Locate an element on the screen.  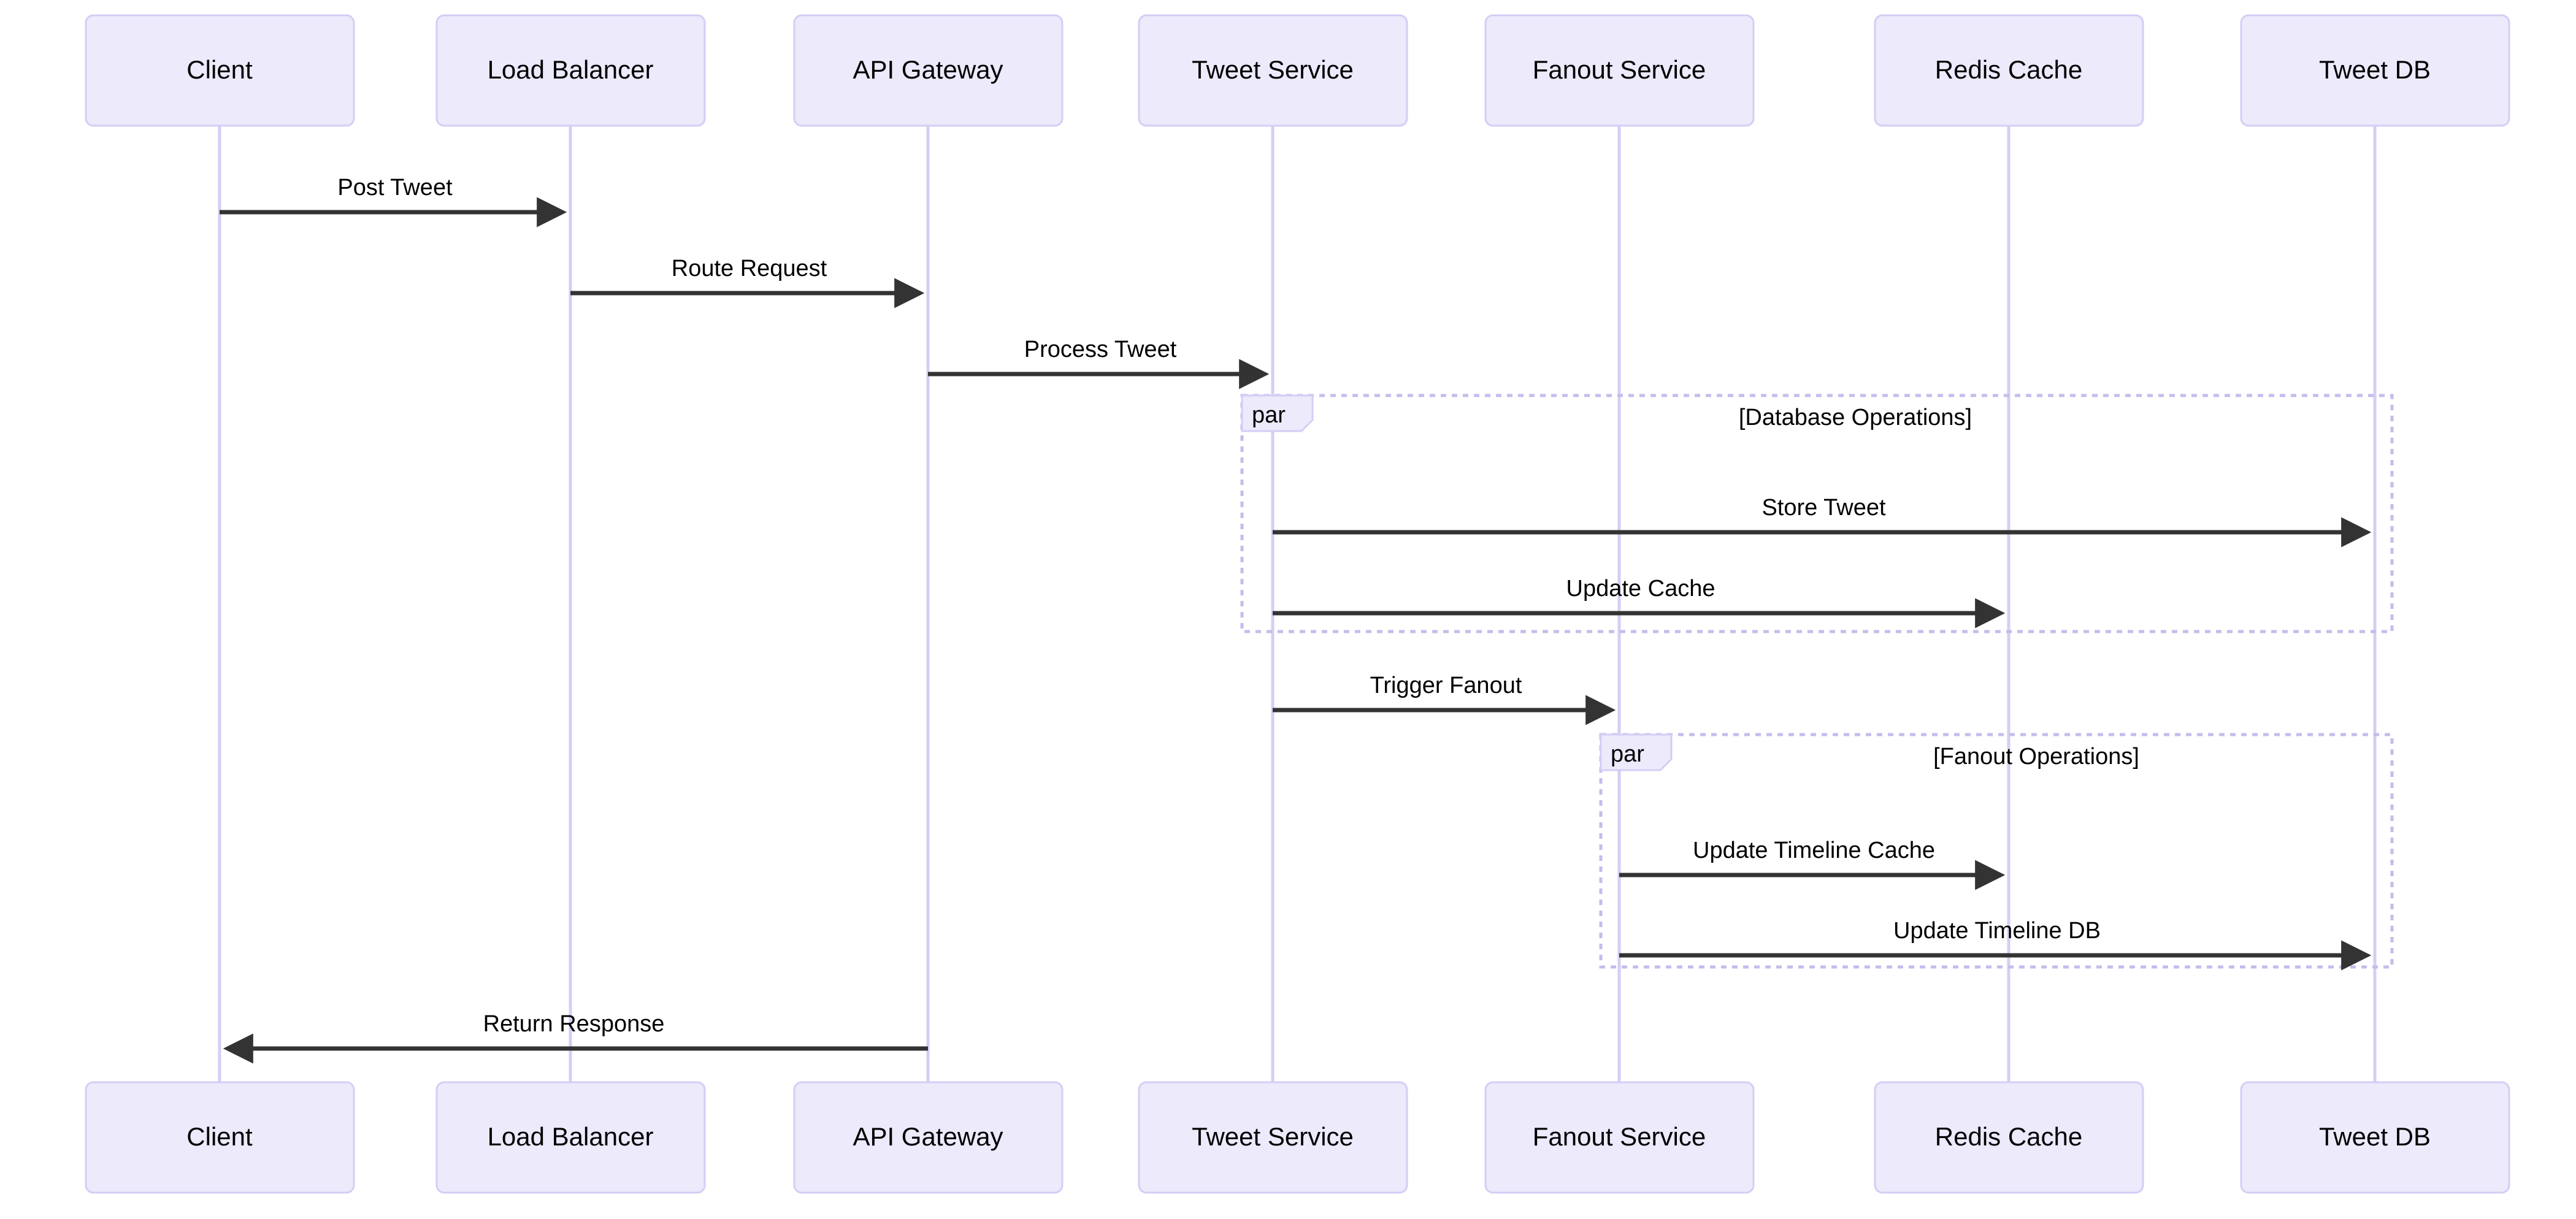
message-7: Update Timeline DB is located at coordinates (1995, 944).